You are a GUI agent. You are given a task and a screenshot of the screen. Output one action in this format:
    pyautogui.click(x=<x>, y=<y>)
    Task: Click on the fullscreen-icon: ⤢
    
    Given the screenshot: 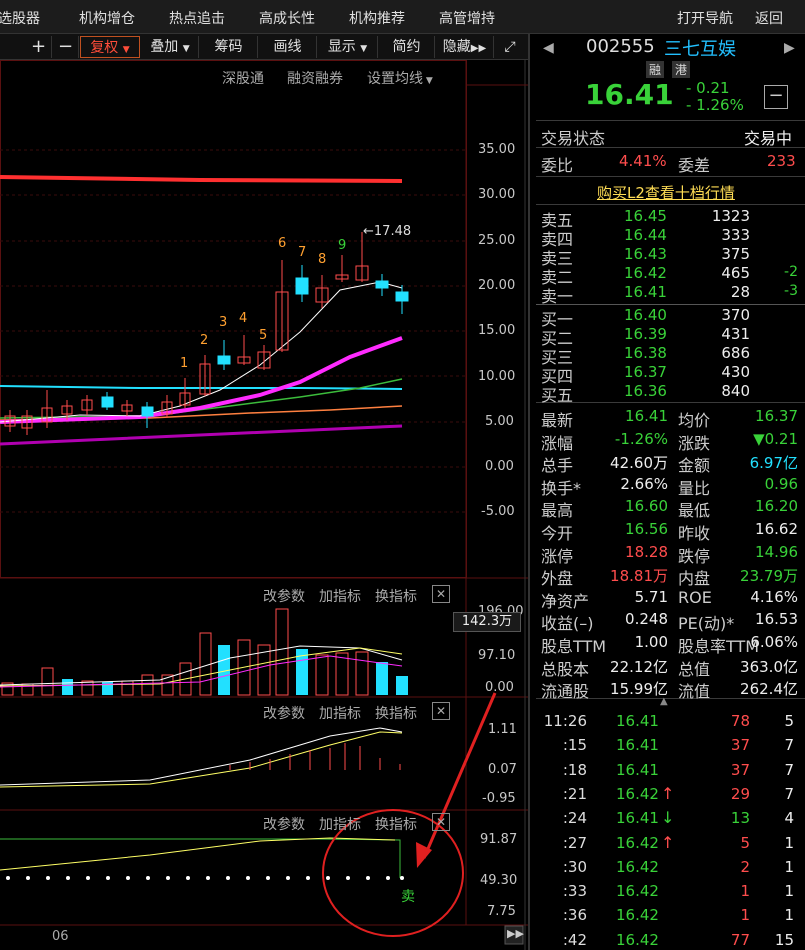 What is the action you would take?
    pyautogui.click(x=510, y=47)
    